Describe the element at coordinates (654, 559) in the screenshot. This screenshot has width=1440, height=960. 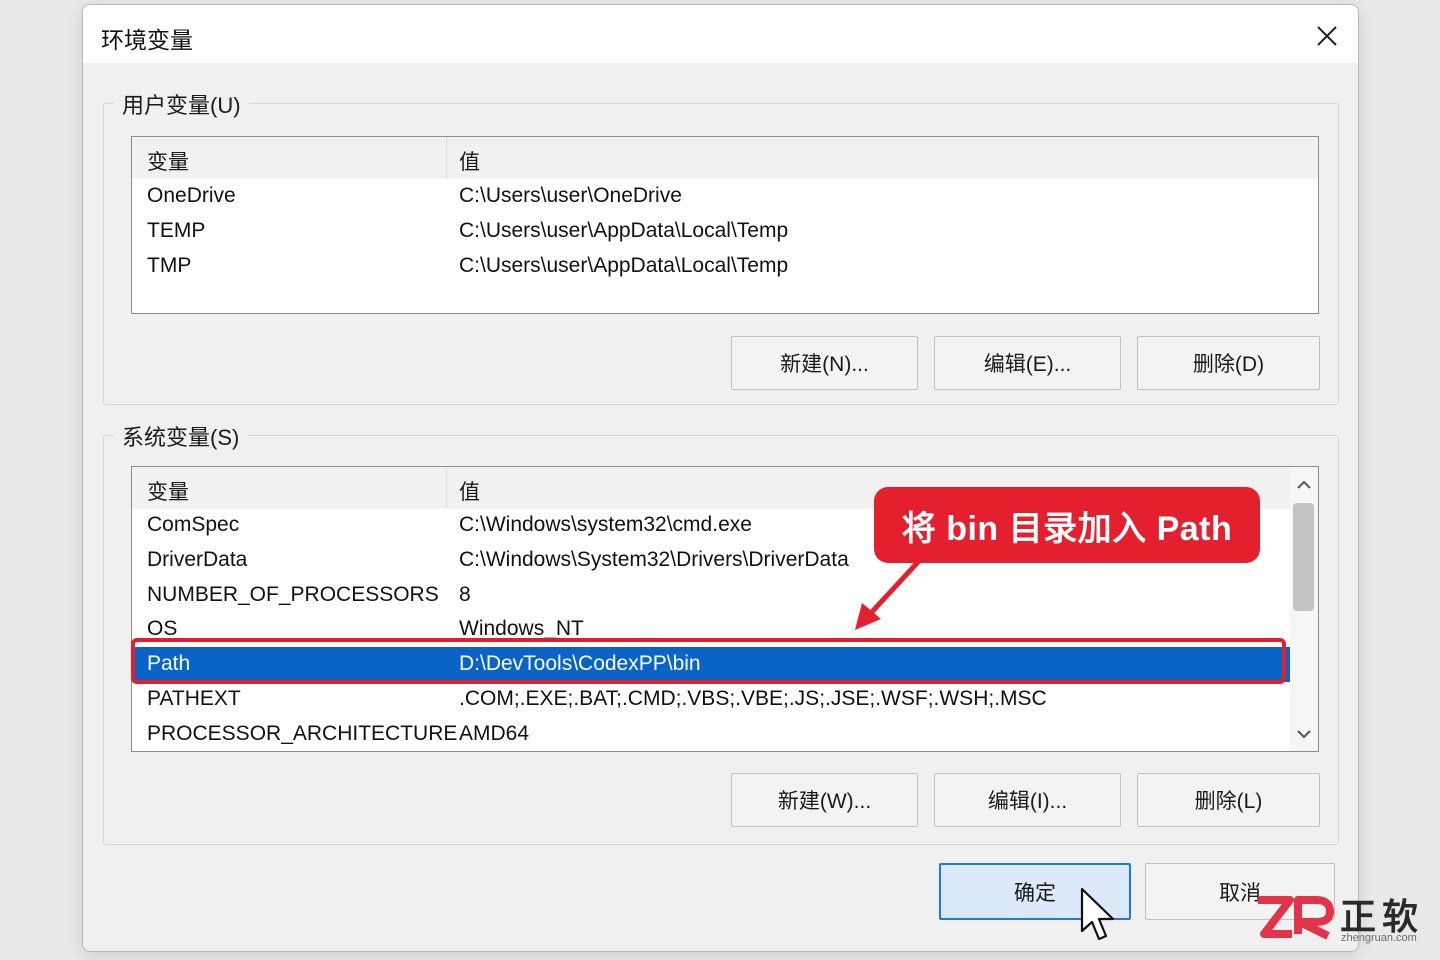
I see `row-value: C:\Windows\System32\Drivers\DriverData` at that location.